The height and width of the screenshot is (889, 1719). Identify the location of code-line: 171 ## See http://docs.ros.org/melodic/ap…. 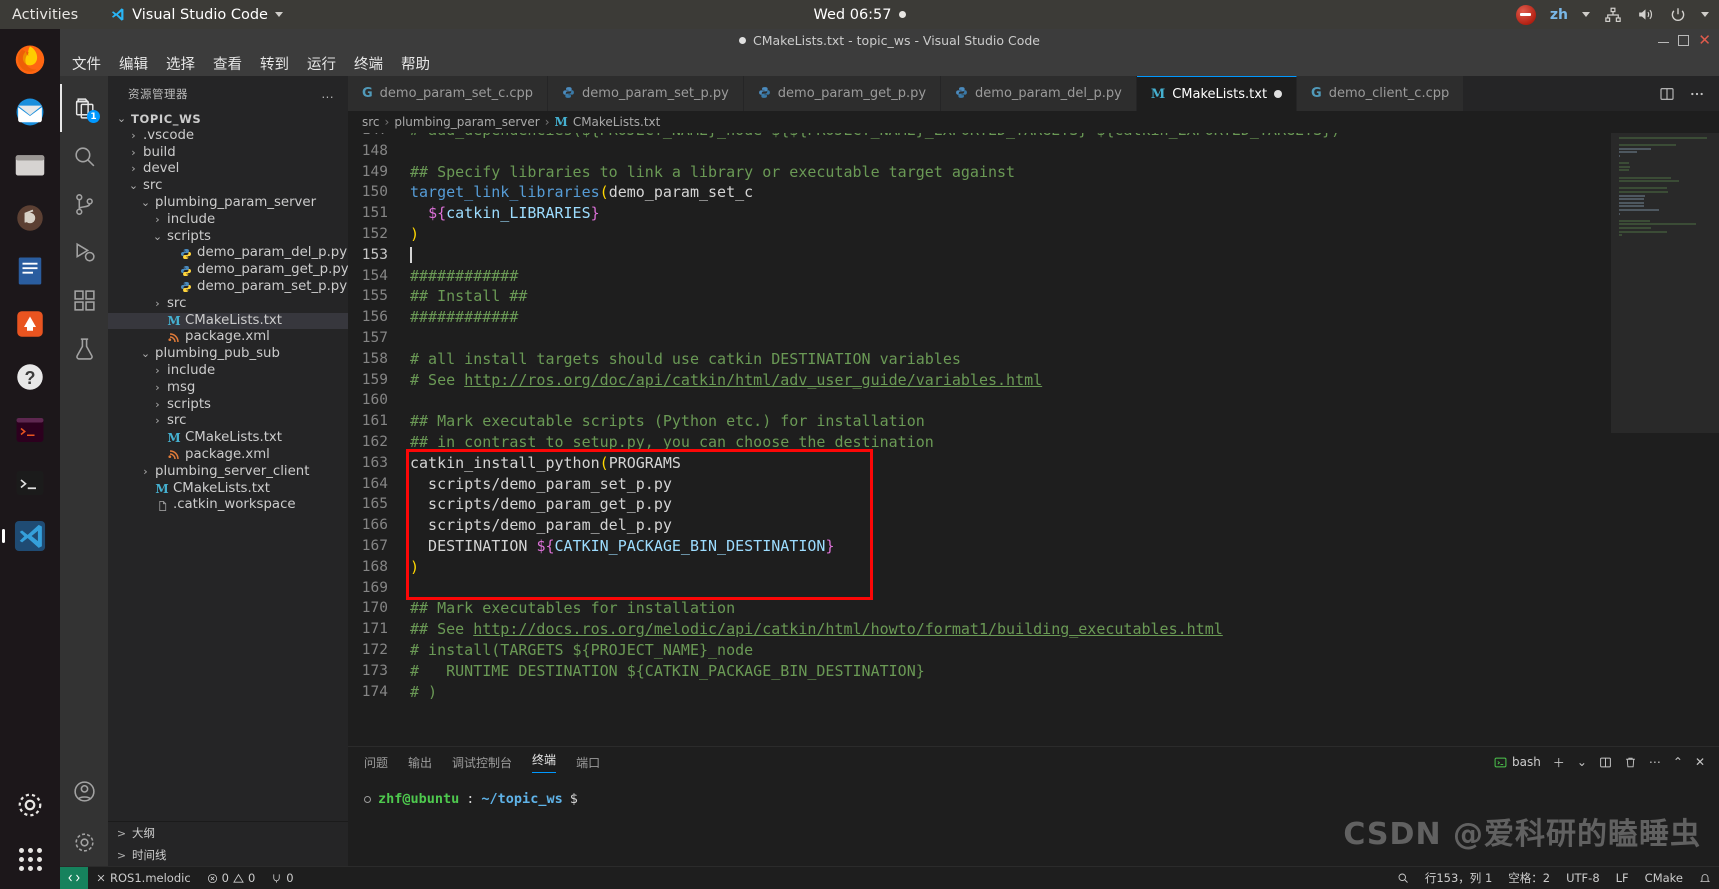
(979, 629).